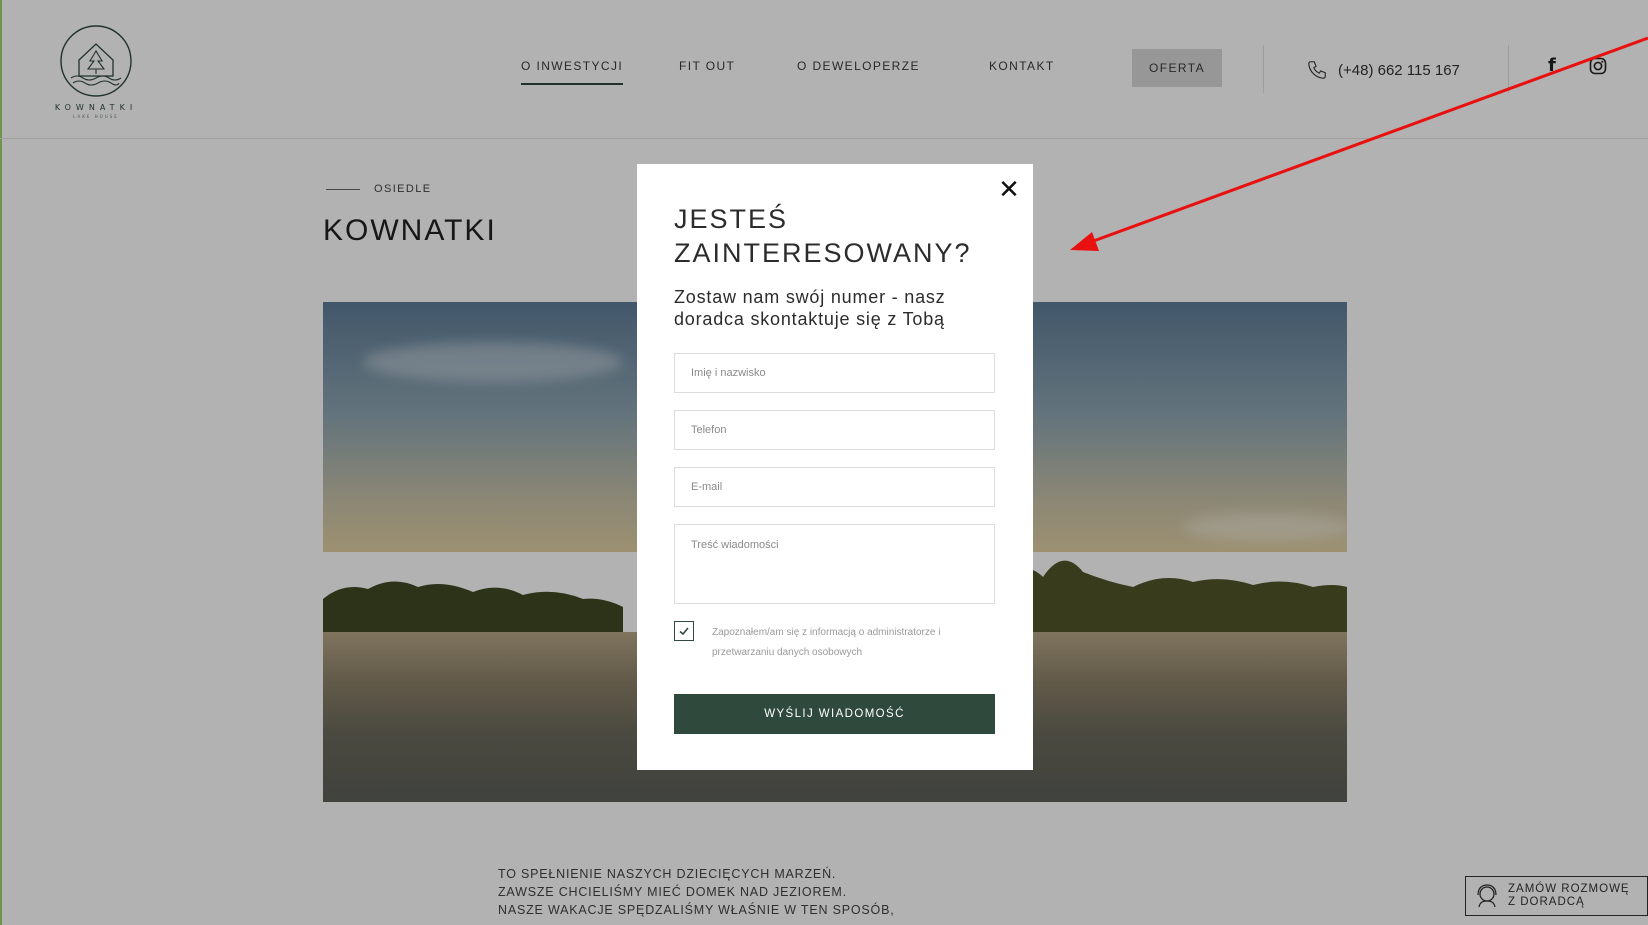 The image size is (1648, 925). I want to click on modal-title: JESTEŚ ZAINTERESOWANY?, so click(823, 236).